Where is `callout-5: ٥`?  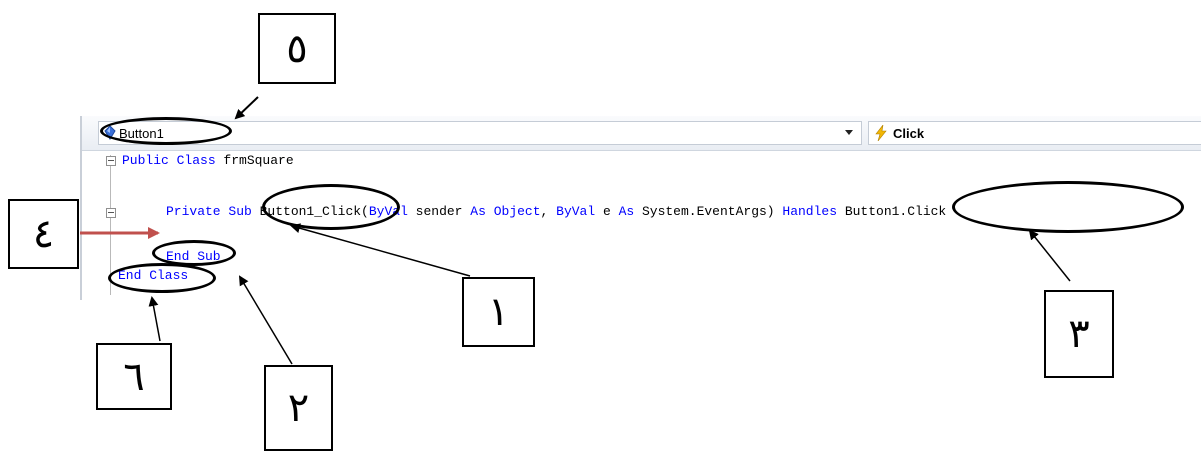 callout-5: ٥ is located at coordinates (297, 48).